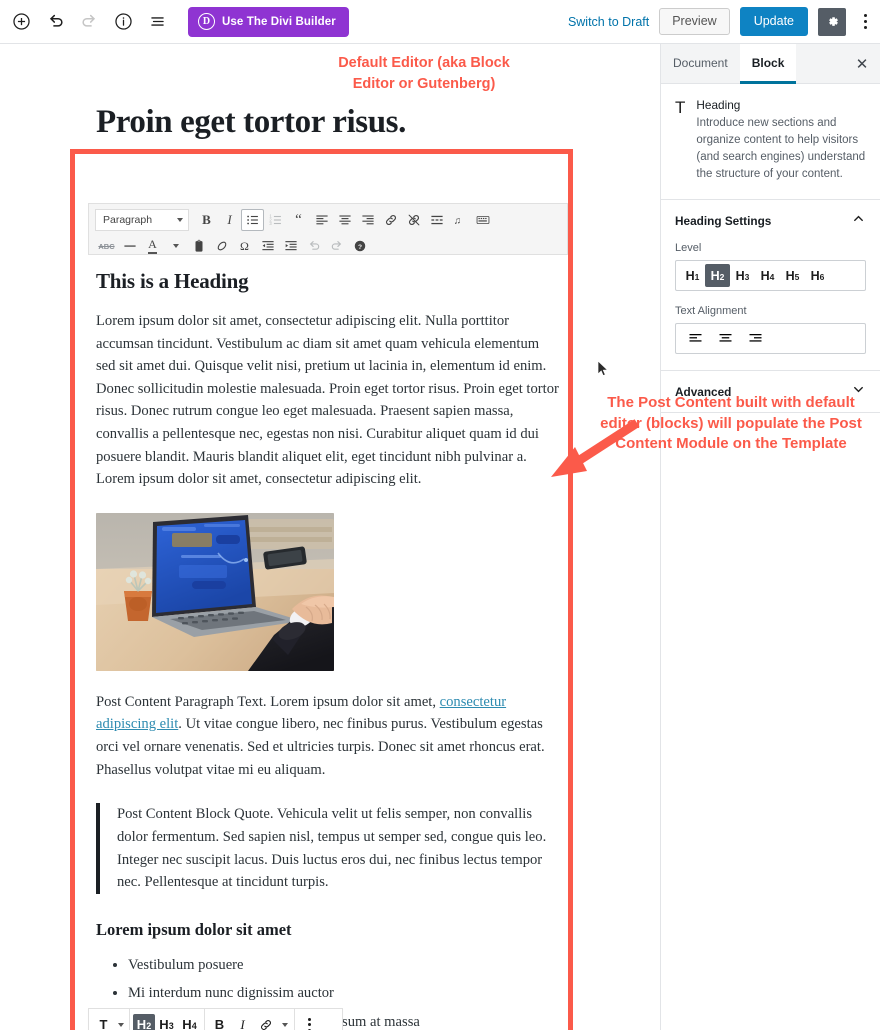 This screenshot has width=880, height=1030. I want to click on list-item: Mi interdum nunc dignissim auctor, so click(345, 993).